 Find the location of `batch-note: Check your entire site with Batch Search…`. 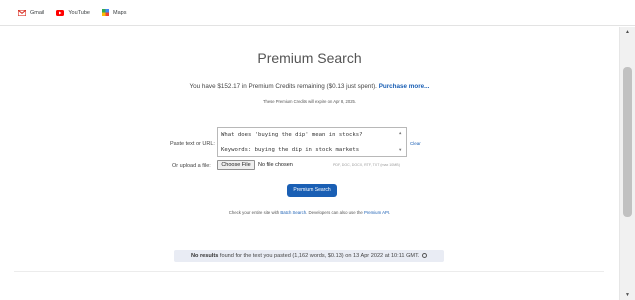

batch-note: Check your entire site with Batch Search… is located at coordinates (309, 212).